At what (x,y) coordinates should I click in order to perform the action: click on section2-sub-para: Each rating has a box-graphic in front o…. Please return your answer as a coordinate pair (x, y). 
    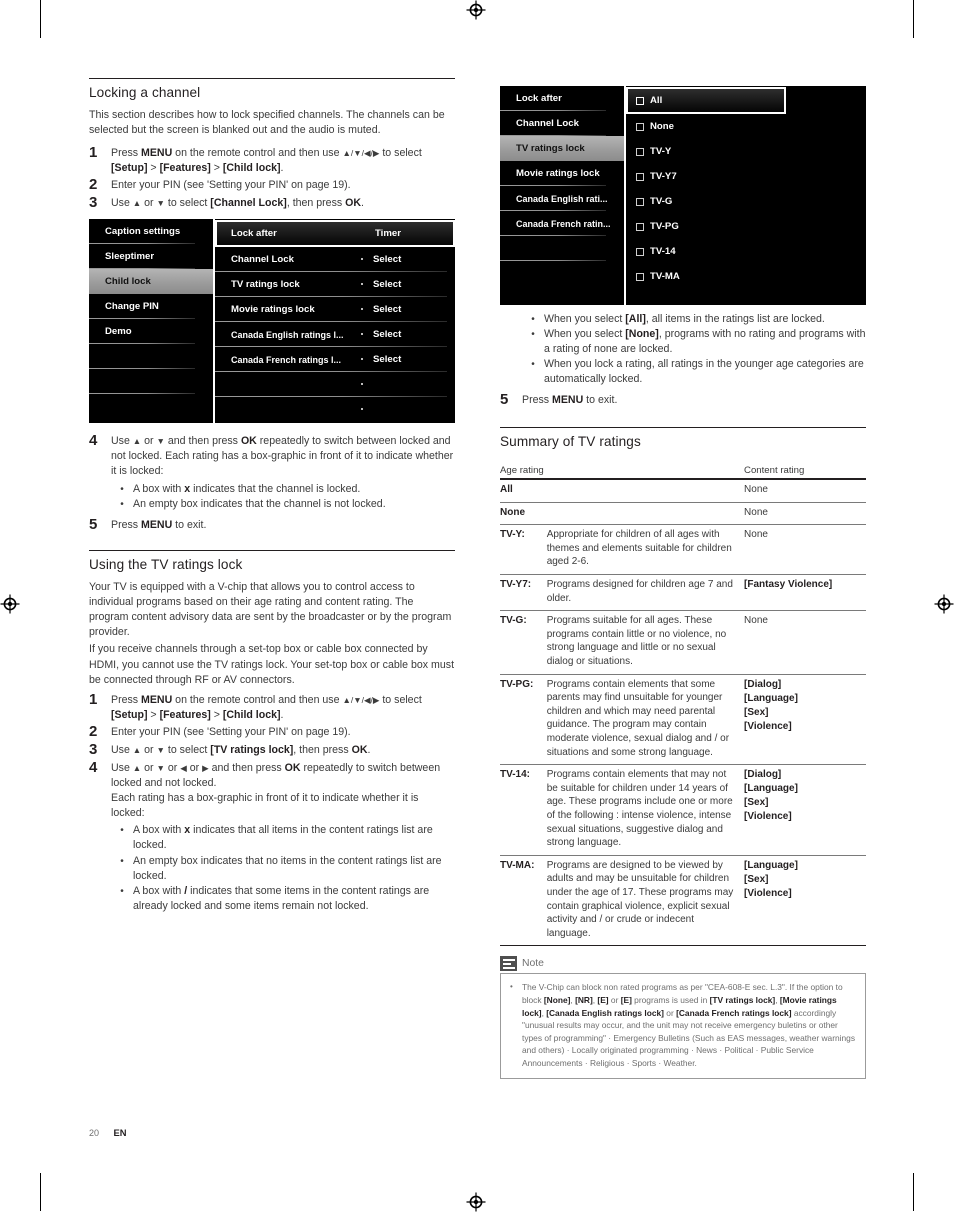
    Looking at the image, I should click on (265, 806).